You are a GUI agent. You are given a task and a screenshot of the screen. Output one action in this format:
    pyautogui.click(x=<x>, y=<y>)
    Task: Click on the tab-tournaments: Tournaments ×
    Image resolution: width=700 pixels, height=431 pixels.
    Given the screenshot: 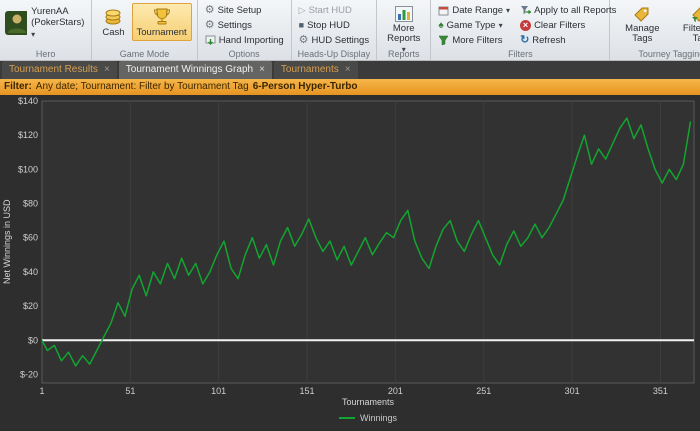 What is the action you would take?
    pyautogui.click(x=315, y=70)
    